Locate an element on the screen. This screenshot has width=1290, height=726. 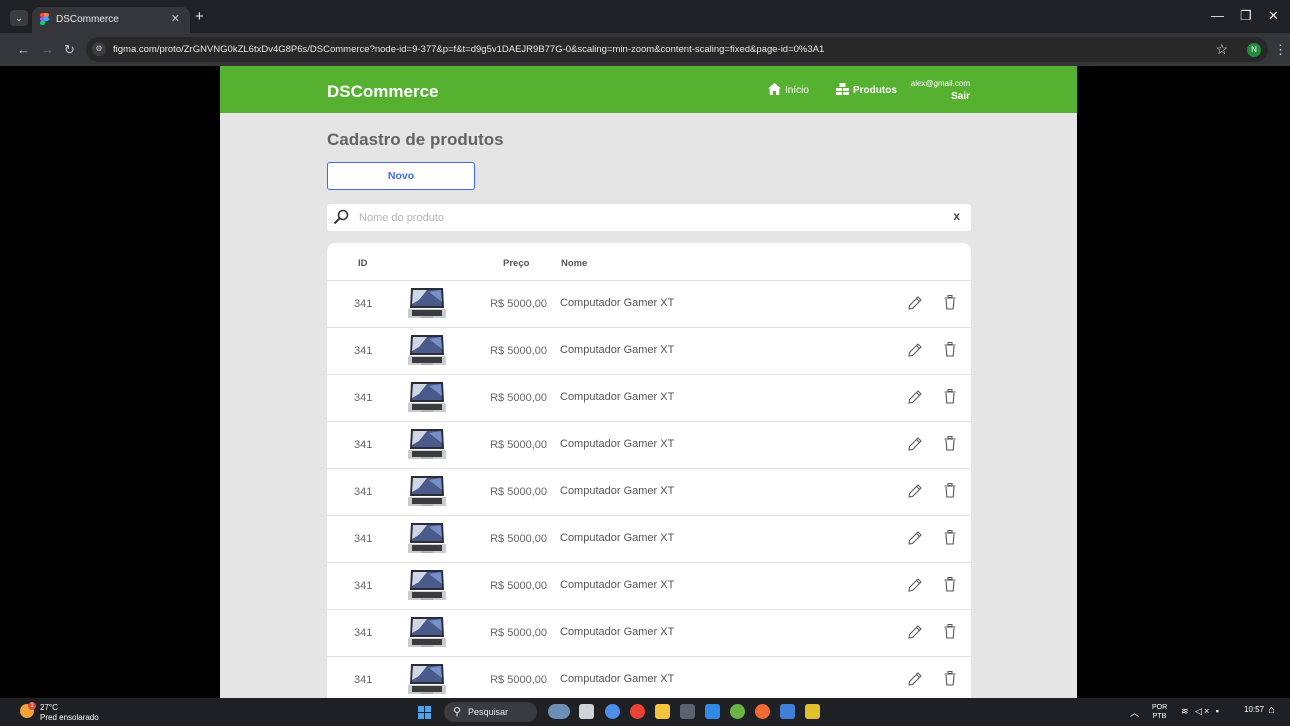
nav-home-link: Início is located at coordinates (788, 89).